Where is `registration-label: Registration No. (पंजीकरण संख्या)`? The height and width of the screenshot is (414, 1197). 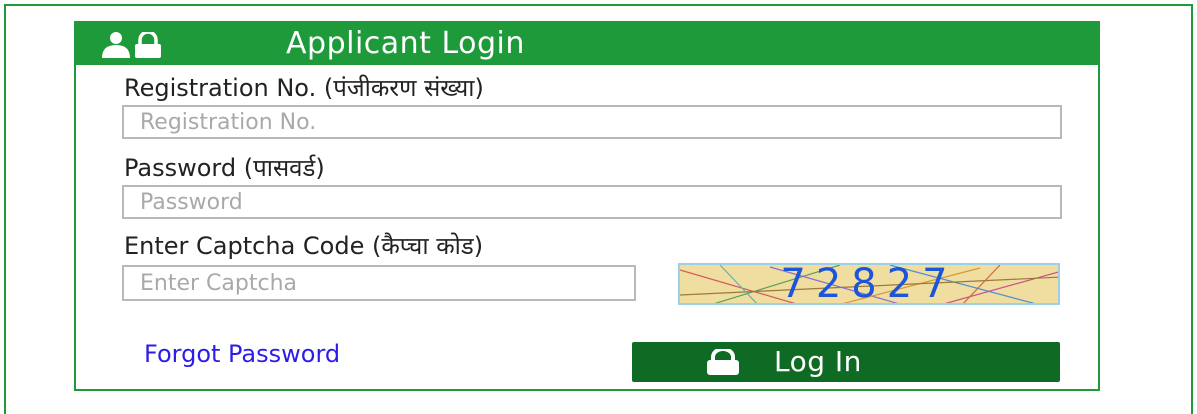 registration-label: Registration No. (पंजीकरण संख्या) is located at coordinates (304, 88).